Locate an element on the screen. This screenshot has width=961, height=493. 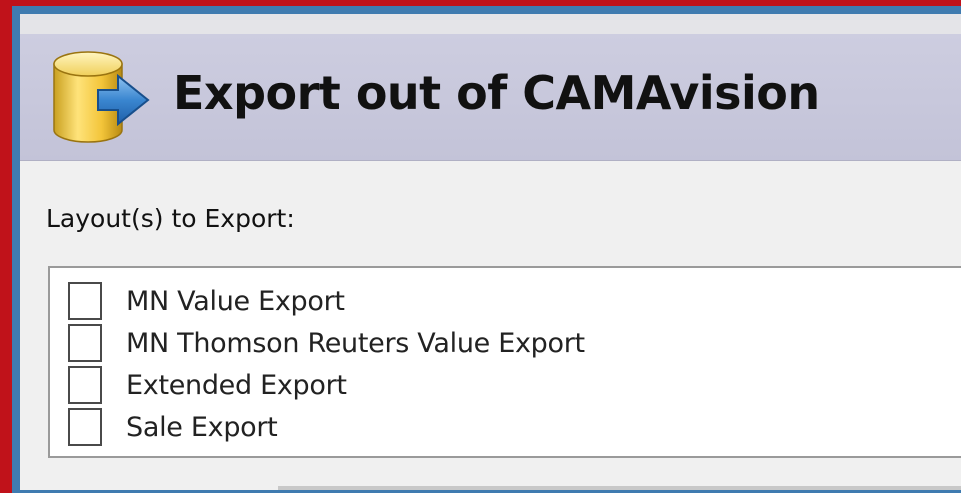
database-export-icon is located at coordinates (101, 97).